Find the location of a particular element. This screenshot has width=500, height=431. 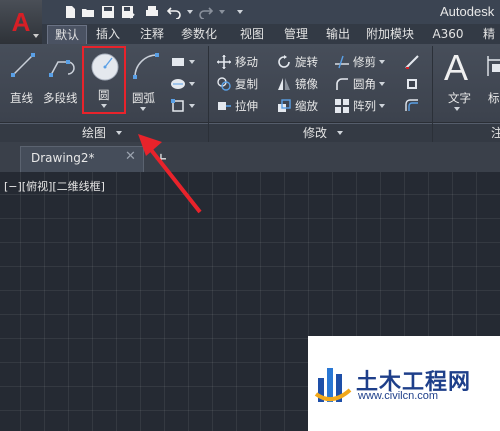

circle-dropdown-icon is located at coordinates (104, 106).